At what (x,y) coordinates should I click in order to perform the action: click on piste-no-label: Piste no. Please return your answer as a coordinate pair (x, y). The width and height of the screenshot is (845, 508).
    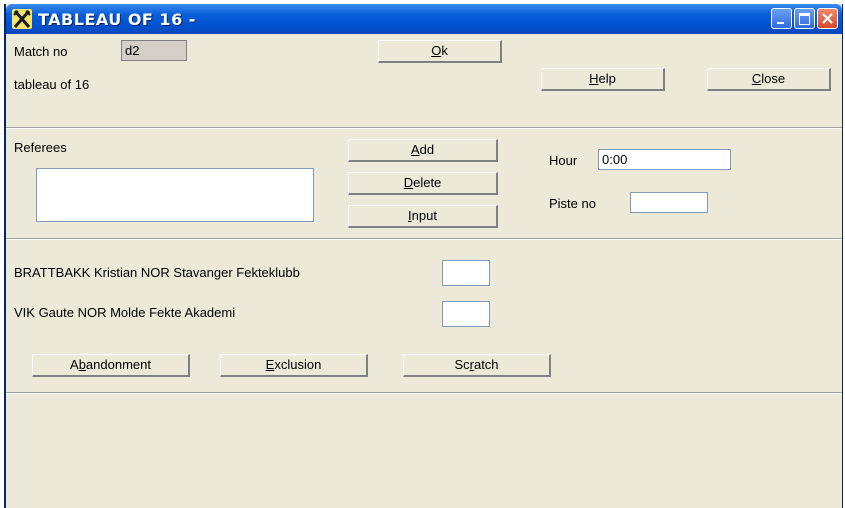
    Looking at the image, I should click on (572, 203).